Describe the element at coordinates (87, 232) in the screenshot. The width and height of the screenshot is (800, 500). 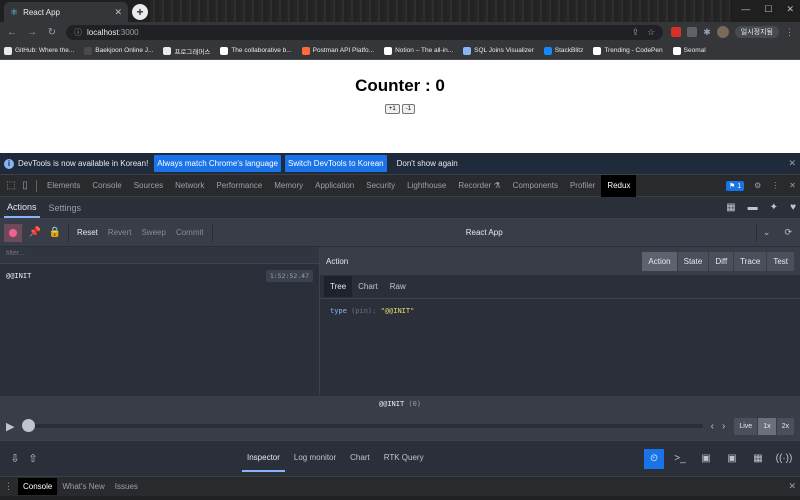
I see `reset-button: Reset` at that location.